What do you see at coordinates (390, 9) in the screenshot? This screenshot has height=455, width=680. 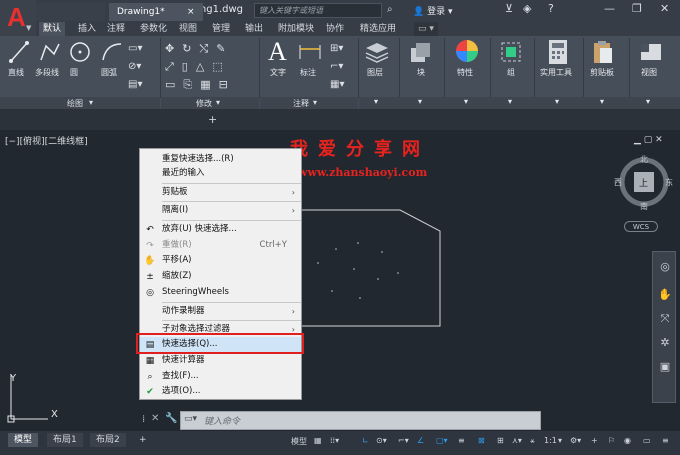 I see `search-icon: ⌕` at bounding box center [390, 9].